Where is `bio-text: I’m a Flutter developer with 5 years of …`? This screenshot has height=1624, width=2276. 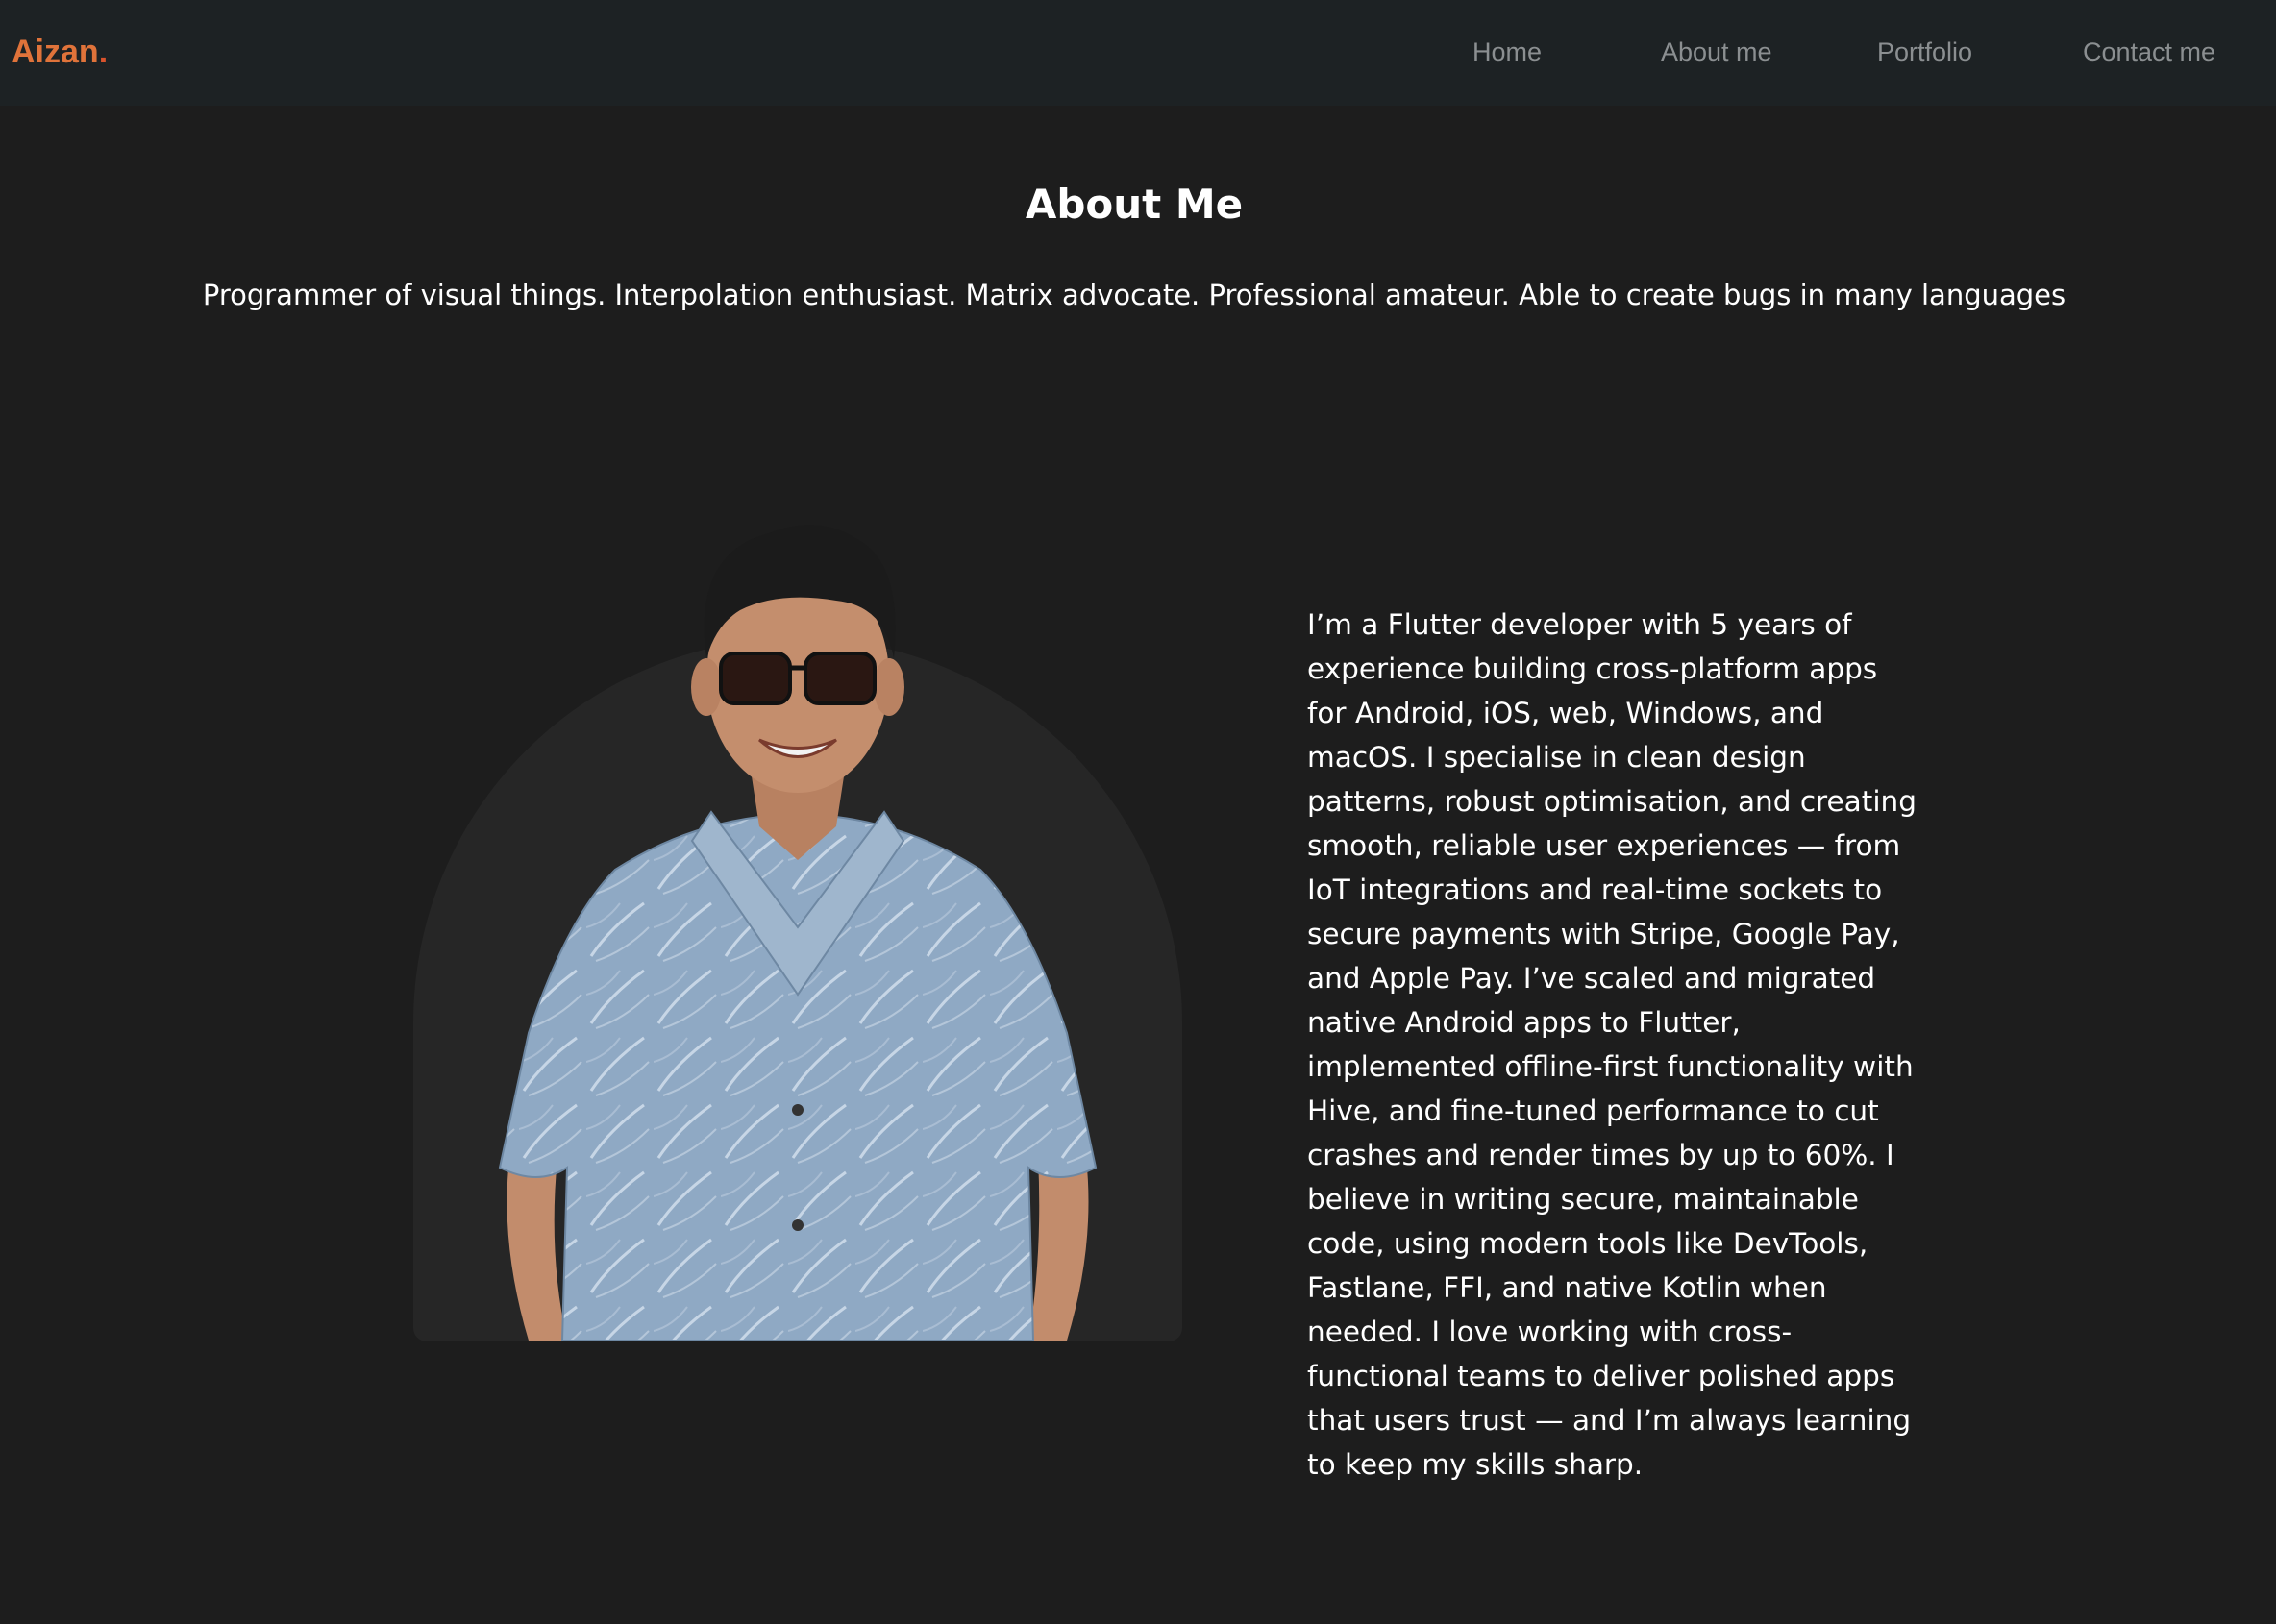 bio-text: I’m a Flutter developer with 5 years of … is located at coordinates (1612, 1044).